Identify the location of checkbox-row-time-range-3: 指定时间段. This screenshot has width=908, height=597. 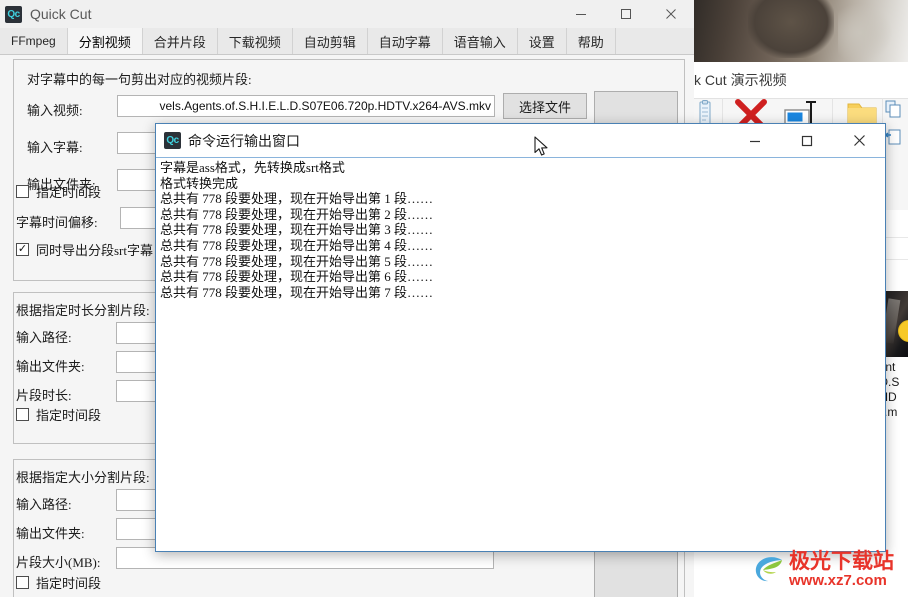
(58, 582).